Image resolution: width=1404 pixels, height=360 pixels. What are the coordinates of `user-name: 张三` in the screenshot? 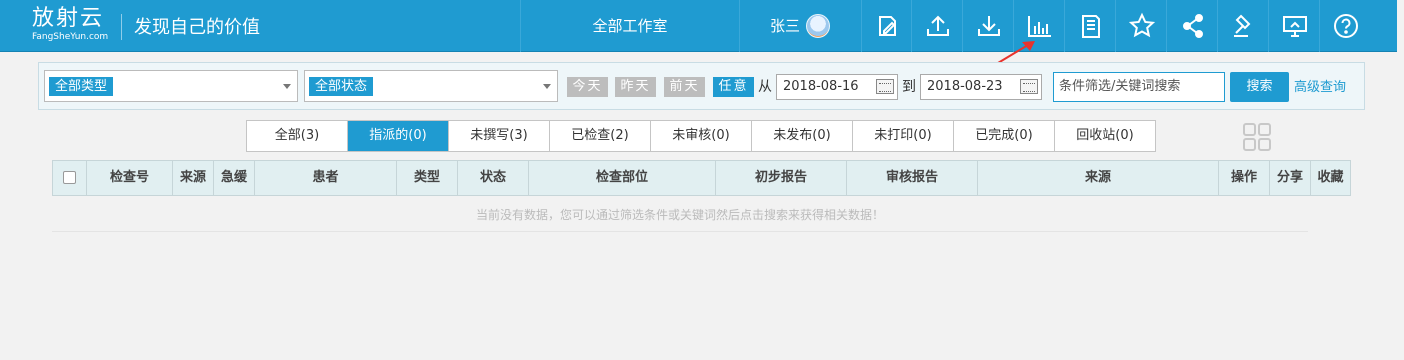 It's located at (785, 26).